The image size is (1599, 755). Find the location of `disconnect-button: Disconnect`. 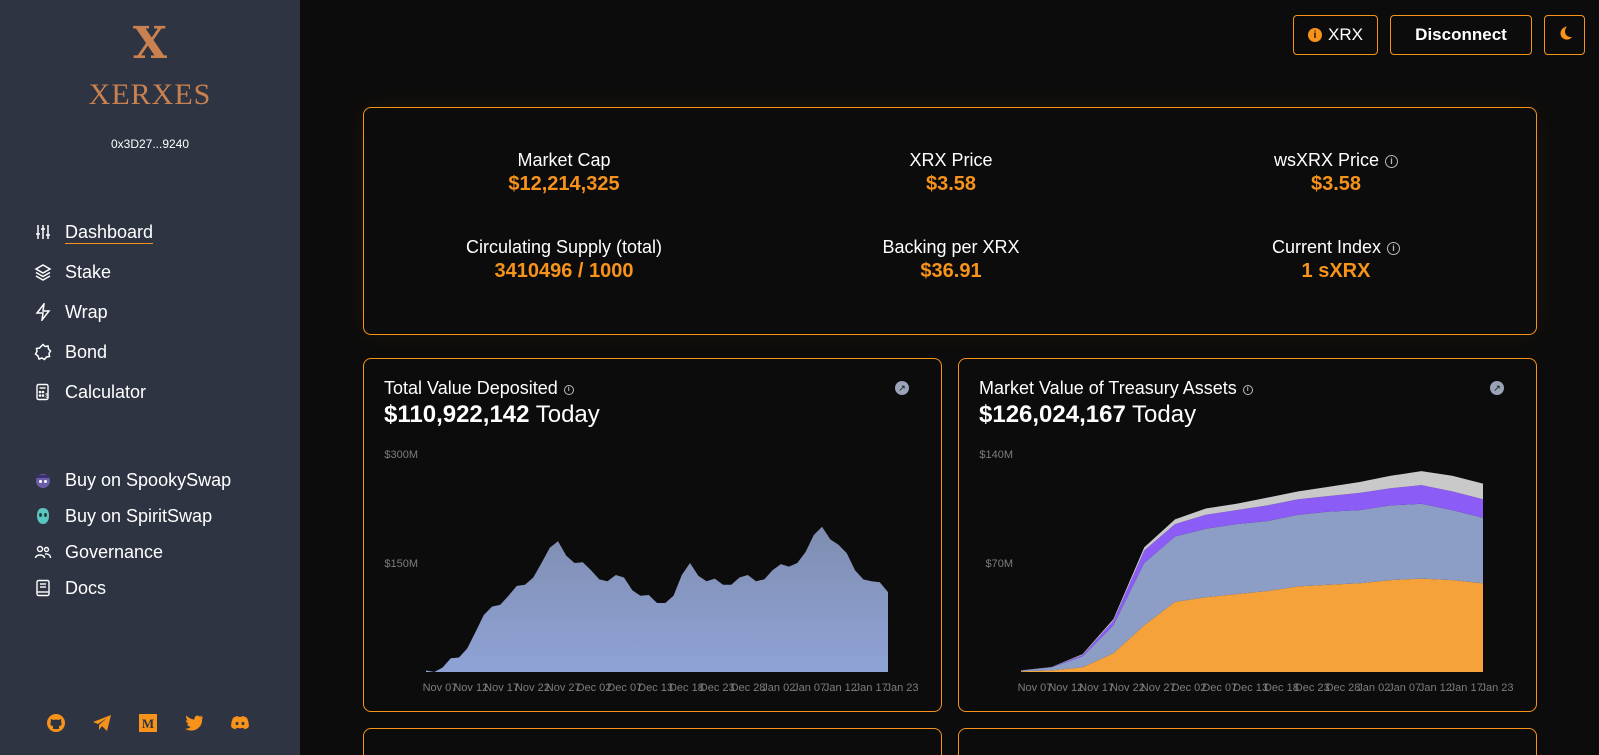

disconnect-button: Disconnect is located at coordinates (1461, 35).